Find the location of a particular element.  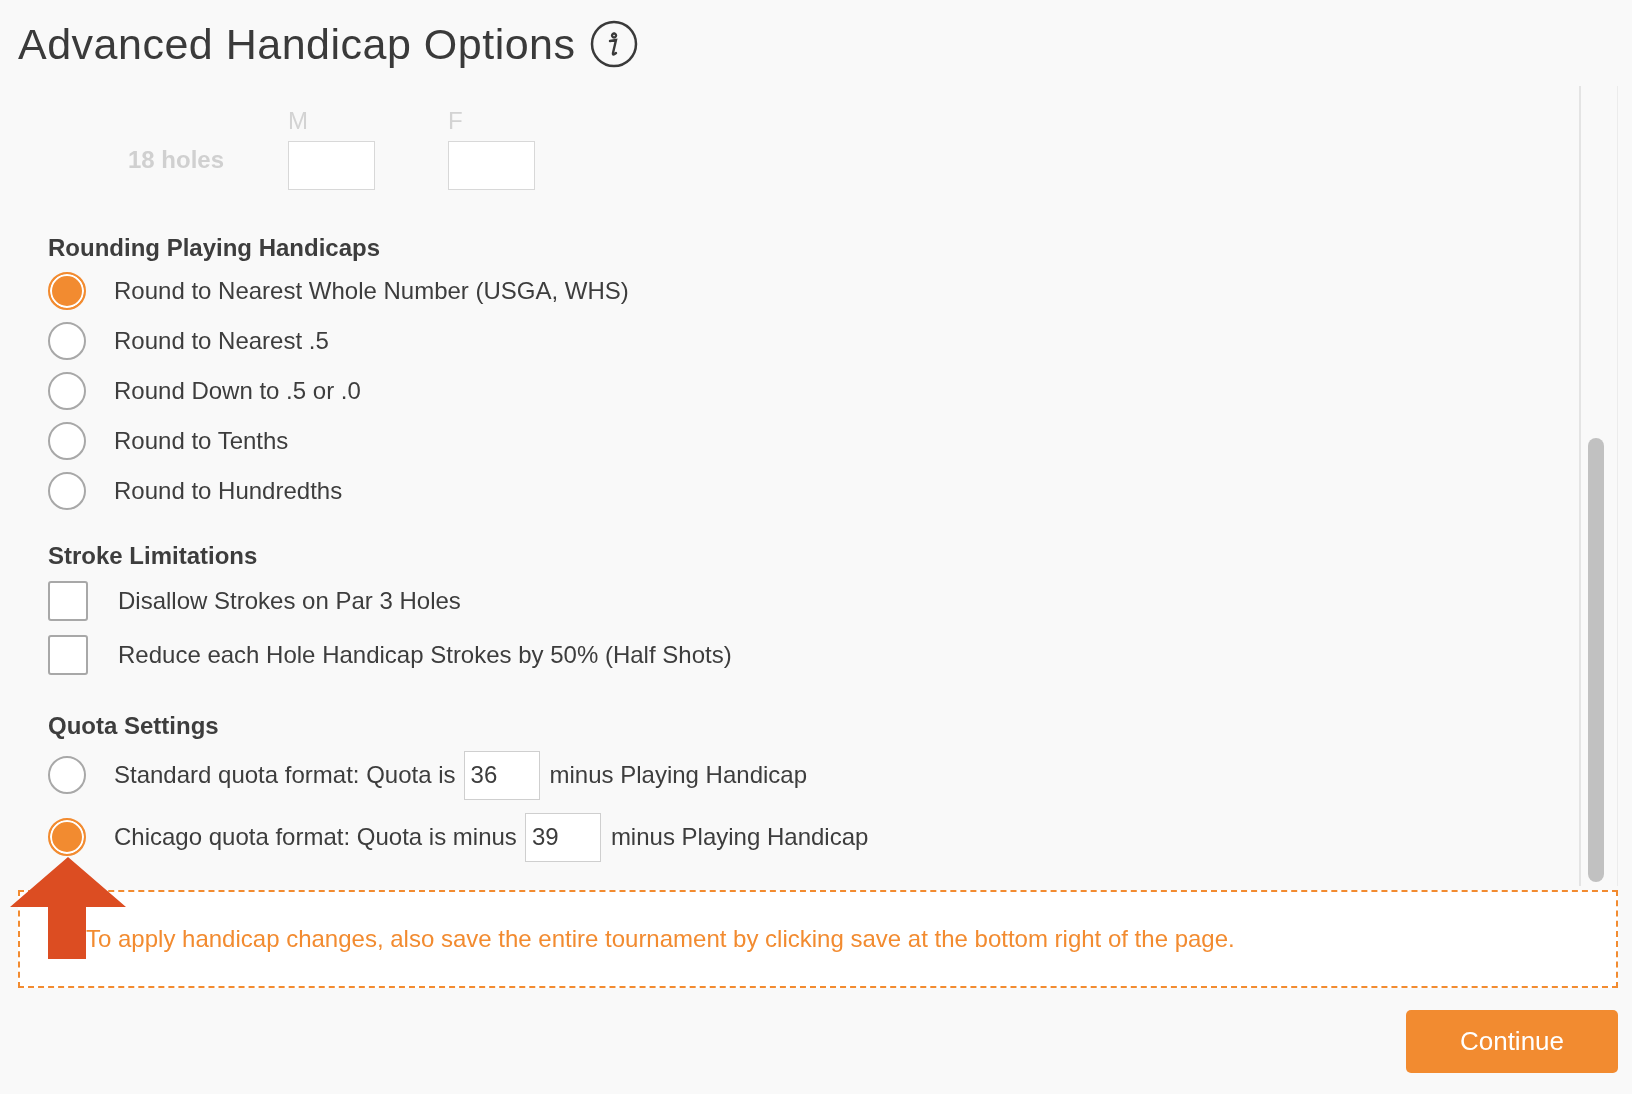

notice-text: To apply handicap changes, also save the entire tournament by clicking save at the bottom right of the page. is located at coordinates (660, 939).